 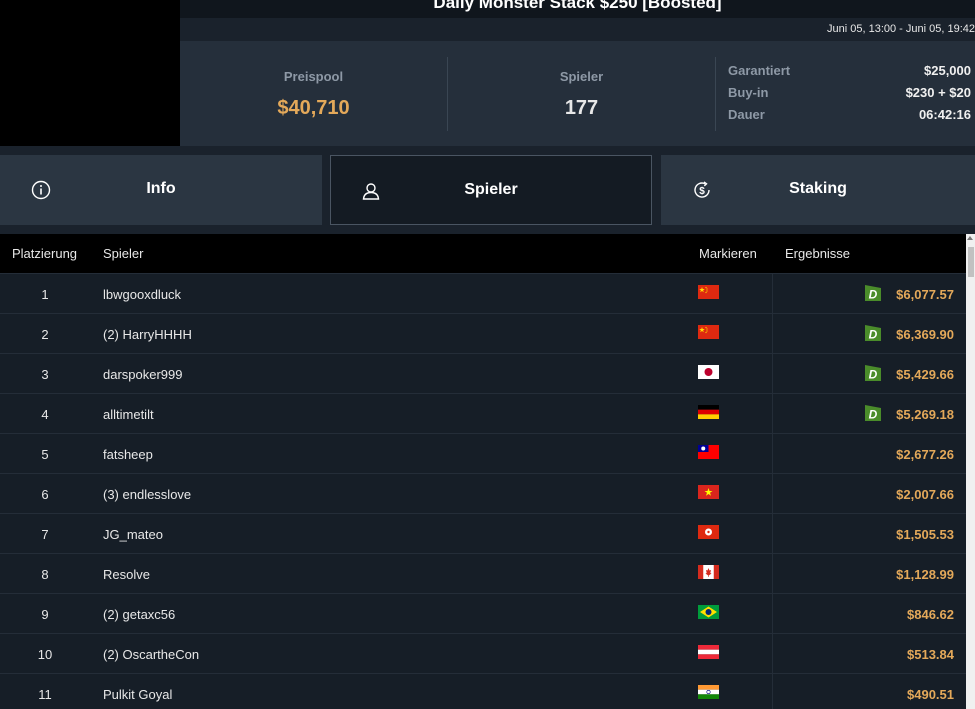 I want to click on scroll-up-arrow, so click(x=970, y=238).